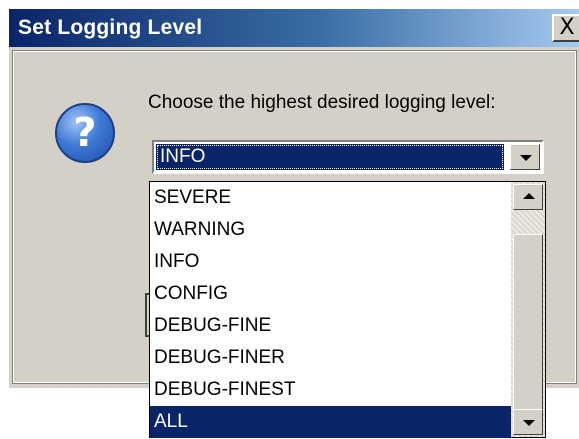 Image resolution: width=579 pixels, height=439 pixels. I want to click on list-scrollbar, so click(528, 309).